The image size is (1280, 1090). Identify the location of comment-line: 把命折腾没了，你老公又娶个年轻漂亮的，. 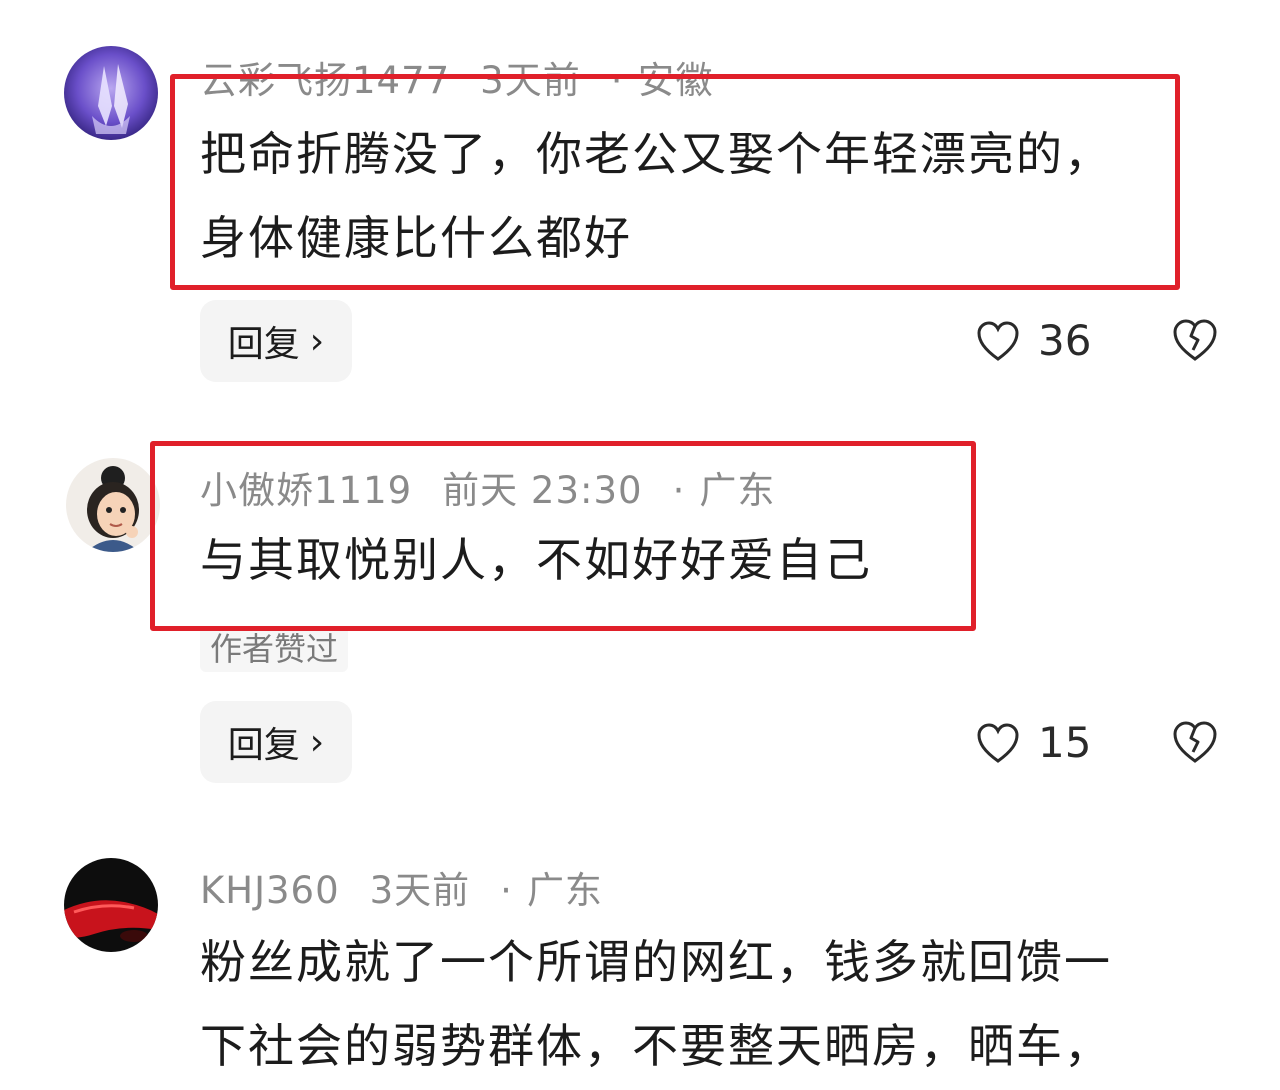
(656, 154).